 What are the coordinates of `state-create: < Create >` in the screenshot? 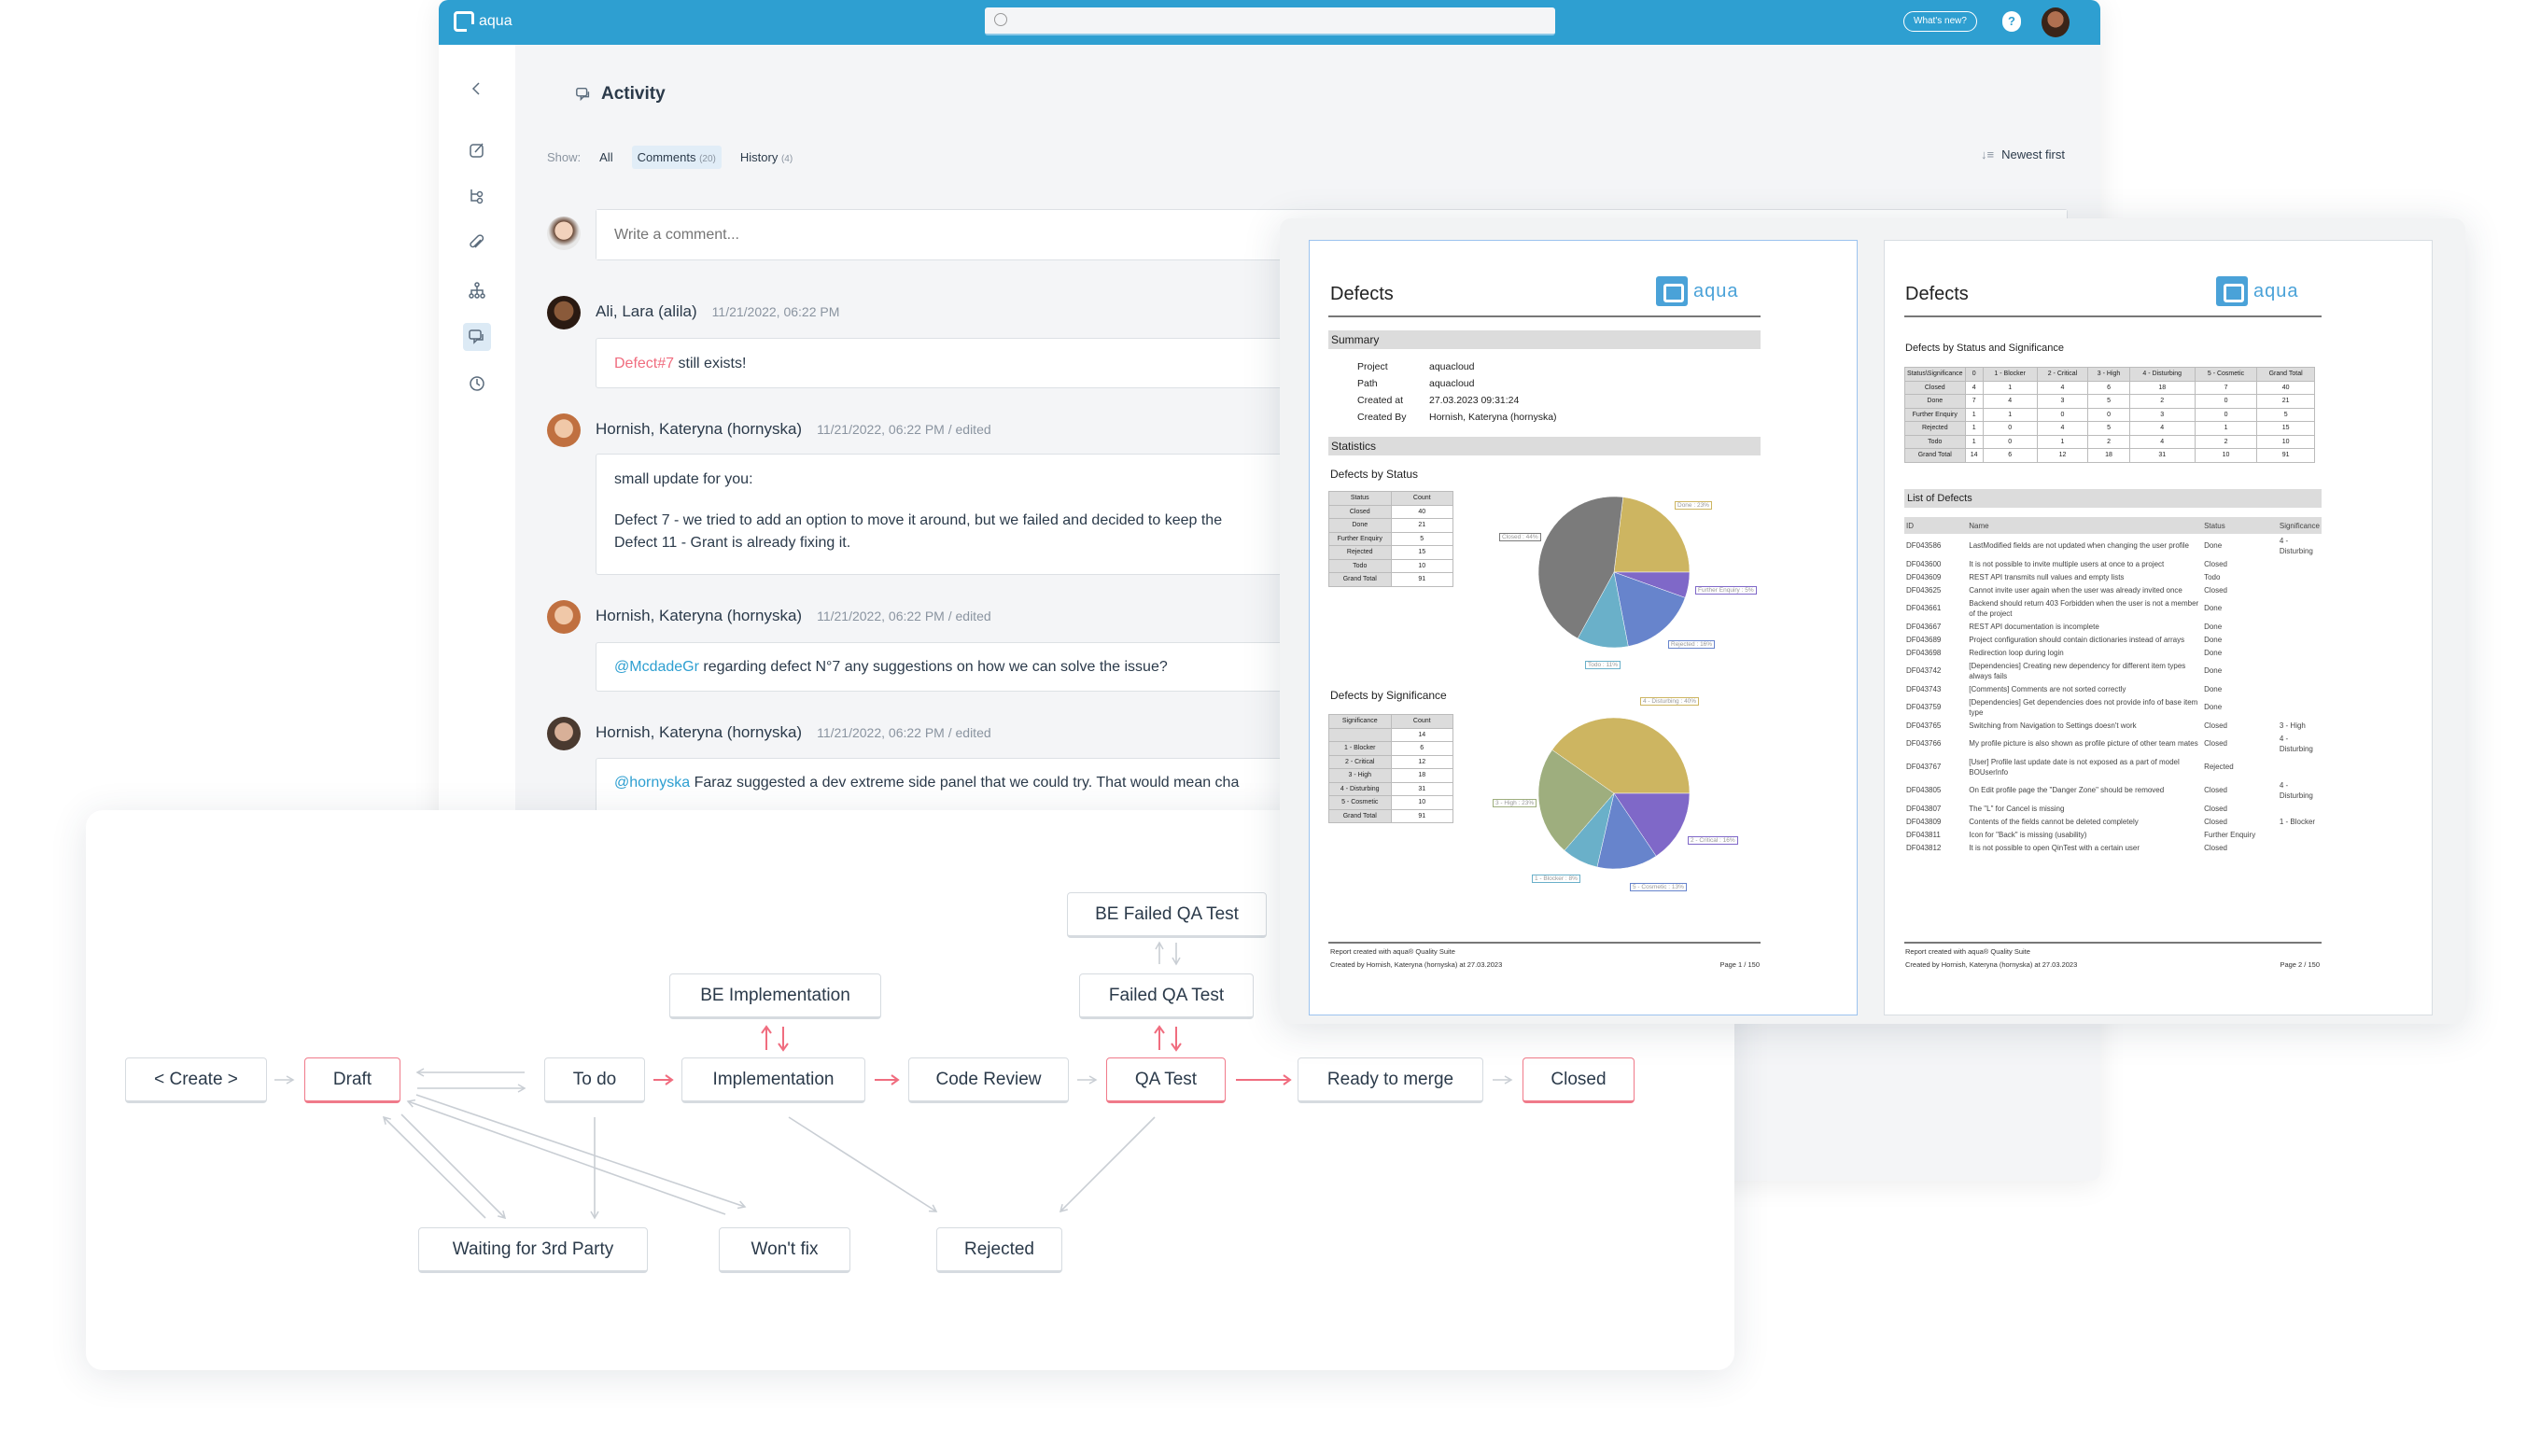 It's located at (196, 1080).